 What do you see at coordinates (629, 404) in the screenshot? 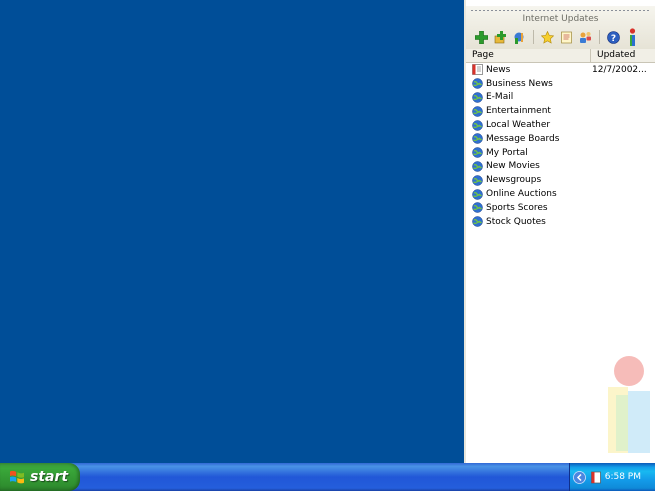
I see `watermark-logo-icon` at bounding box center [629, 404].